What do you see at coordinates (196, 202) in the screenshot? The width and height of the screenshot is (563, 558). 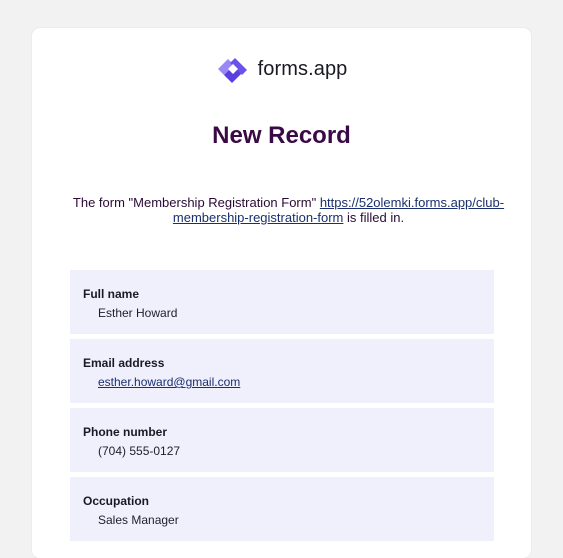 I see `intro-prefix: The form "Membership Registration Form"` at bounding box center [196, 202].